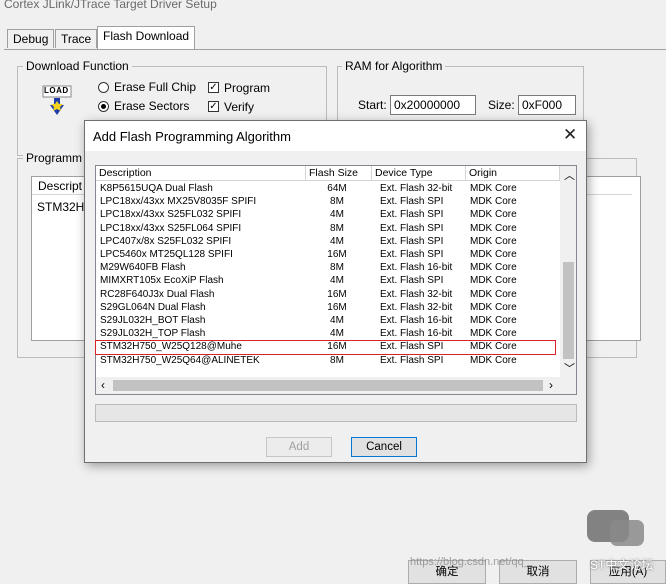 Image resolution: width=666 pixels, height=584 pixels. I want to click on erase-full-chip-label: Erase Full Chip, so click(155, 87).